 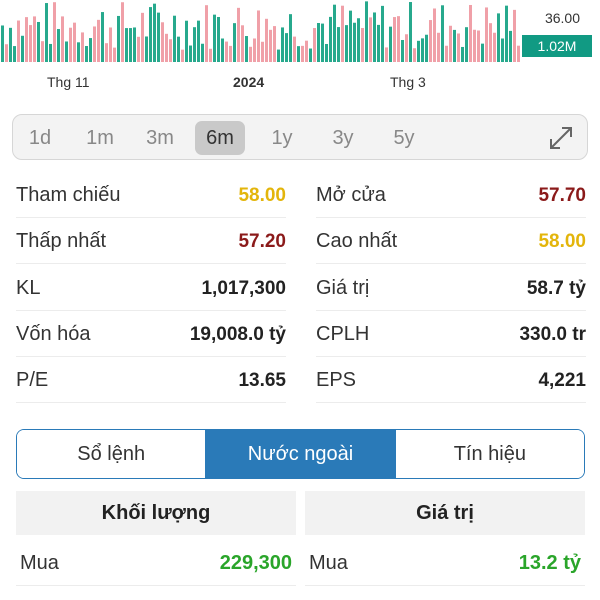 I want to click on tab-nuoc-ngoai: Nước ngoài, so click(x=300, y=454).